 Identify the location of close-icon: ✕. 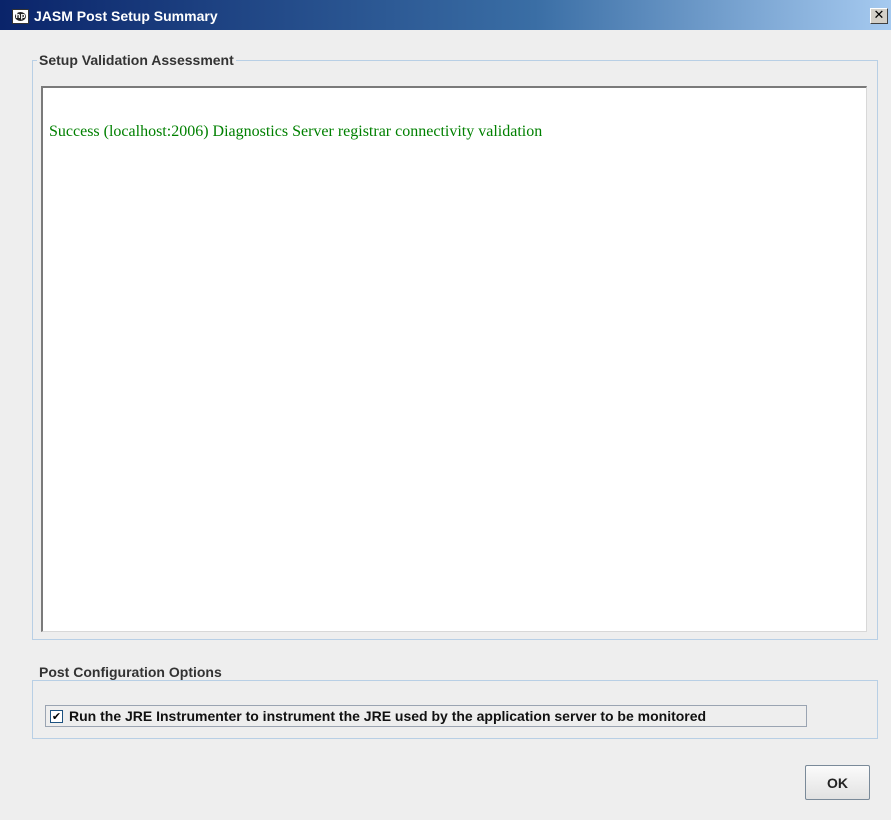
(879, 15).